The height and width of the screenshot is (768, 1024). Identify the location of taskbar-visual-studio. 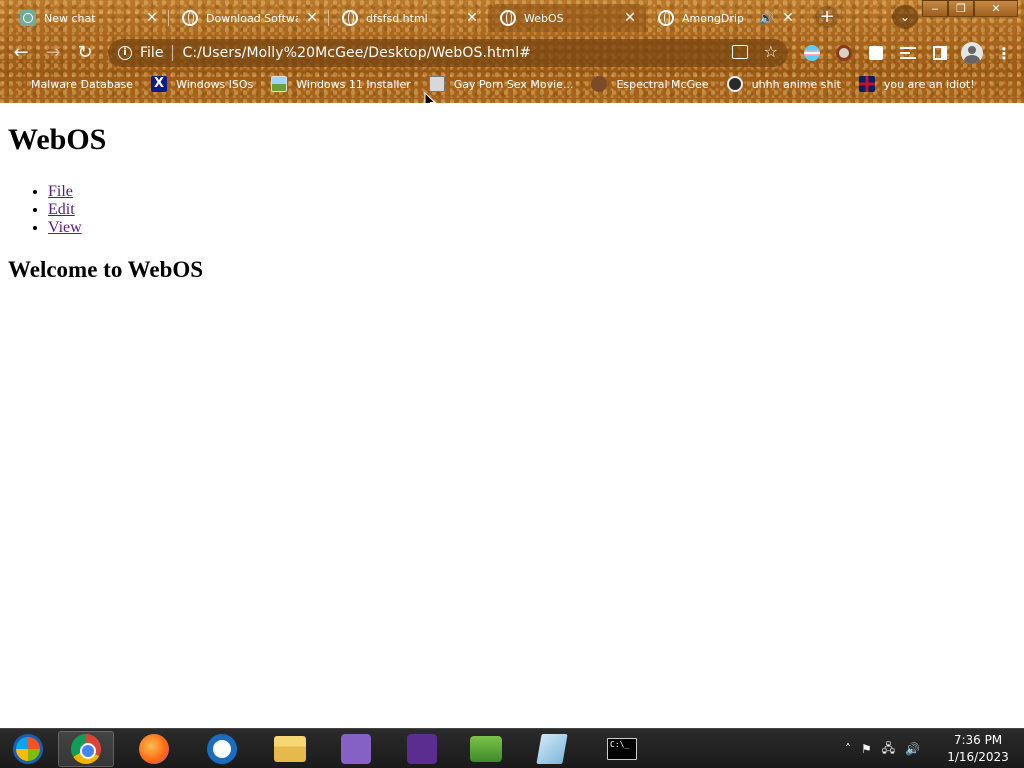
(422, 749).